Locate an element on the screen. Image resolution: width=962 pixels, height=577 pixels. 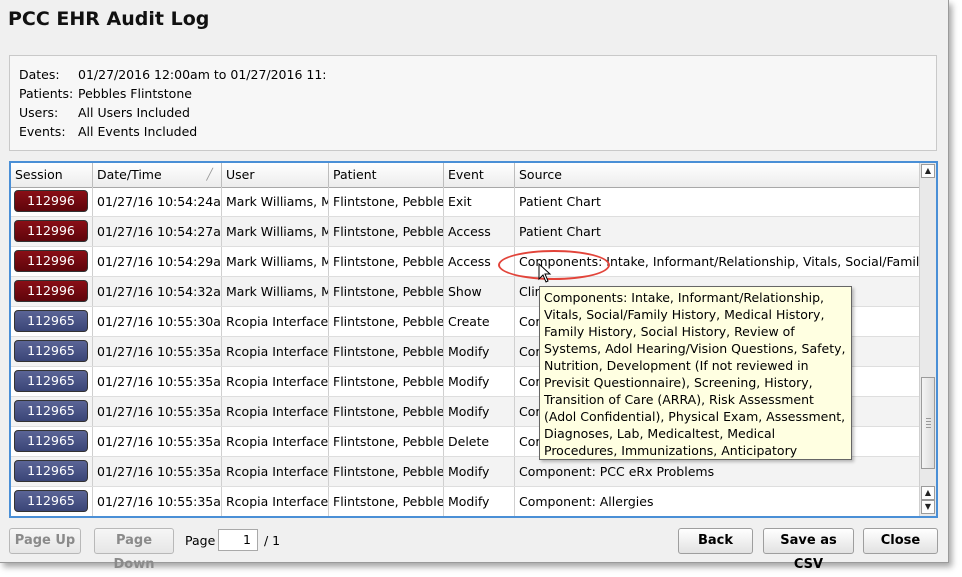
cell-event: Delete is located at coordinates (479, 441).